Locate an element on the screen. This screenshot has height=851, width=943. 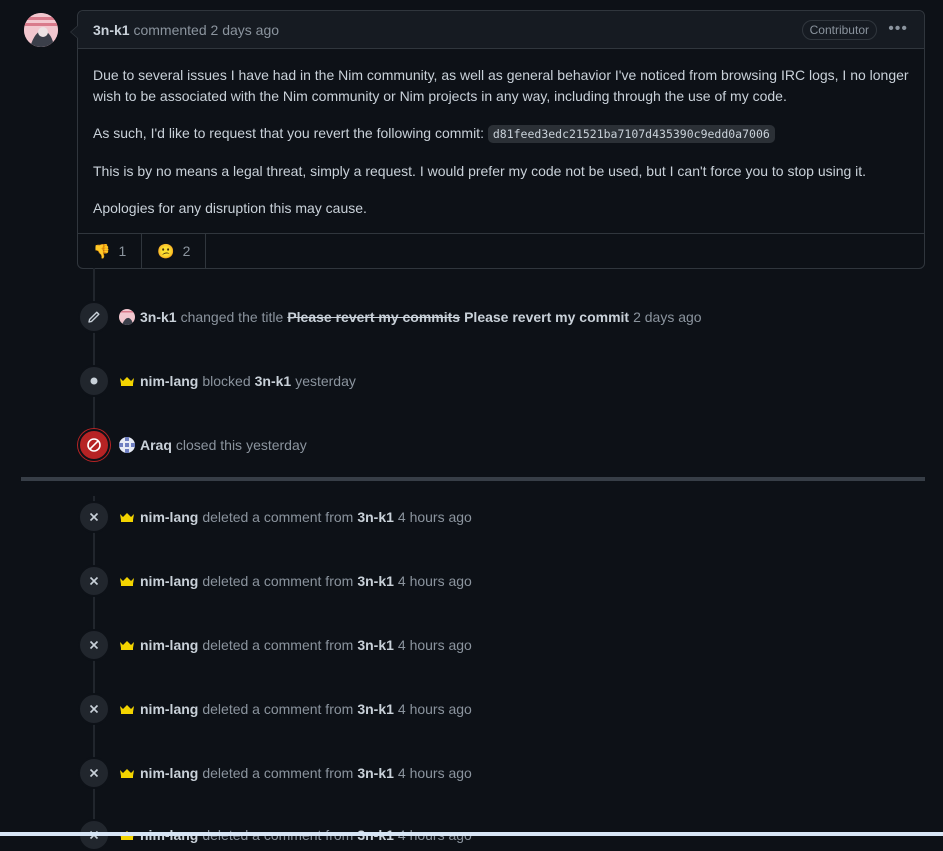
comment-author-avatar is located at coordinates (41, 30).